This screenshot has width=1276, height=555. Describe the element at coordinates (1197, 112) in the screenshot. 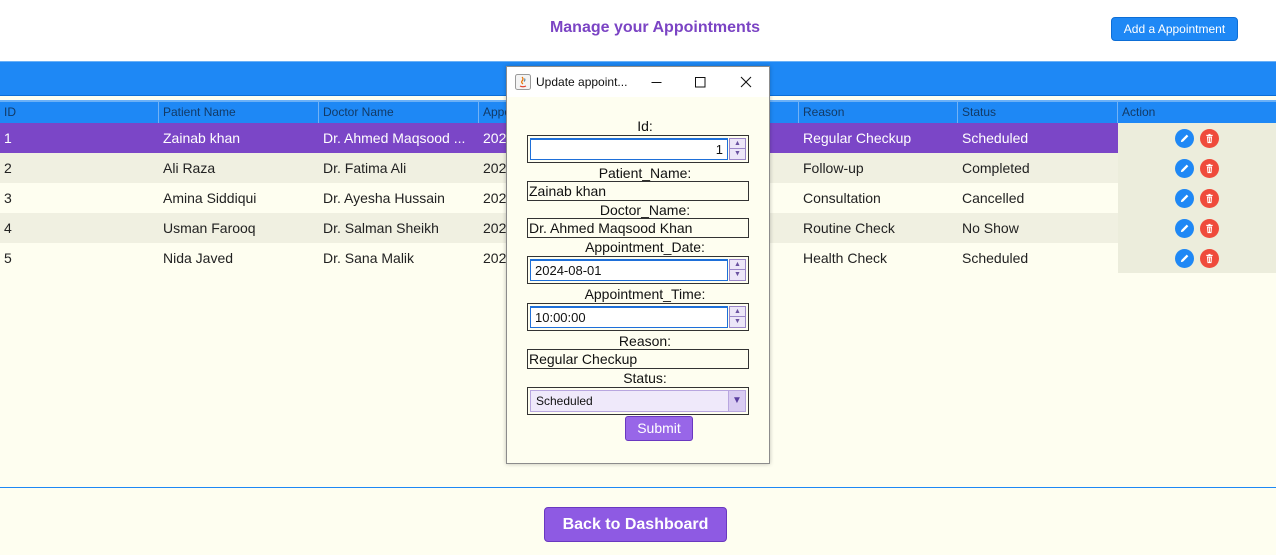

I see `col-header-action: Action` at that location.